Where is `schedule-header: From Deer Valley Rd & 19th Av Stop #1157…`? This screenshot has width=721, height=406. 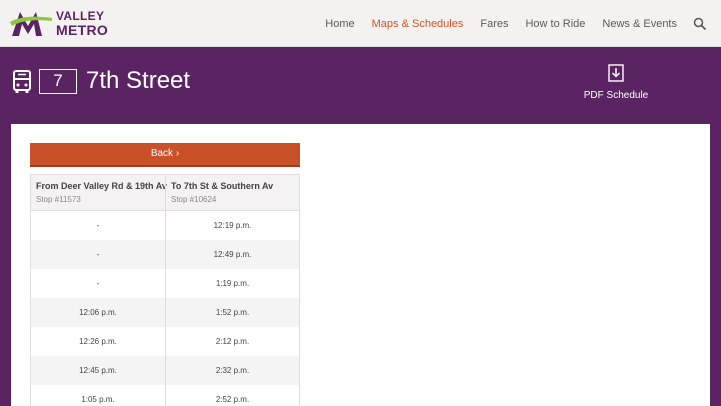
schedule-header: From Deer Valley Rd & 19th Av Stop #1157… is located at coordinates (165, 193).